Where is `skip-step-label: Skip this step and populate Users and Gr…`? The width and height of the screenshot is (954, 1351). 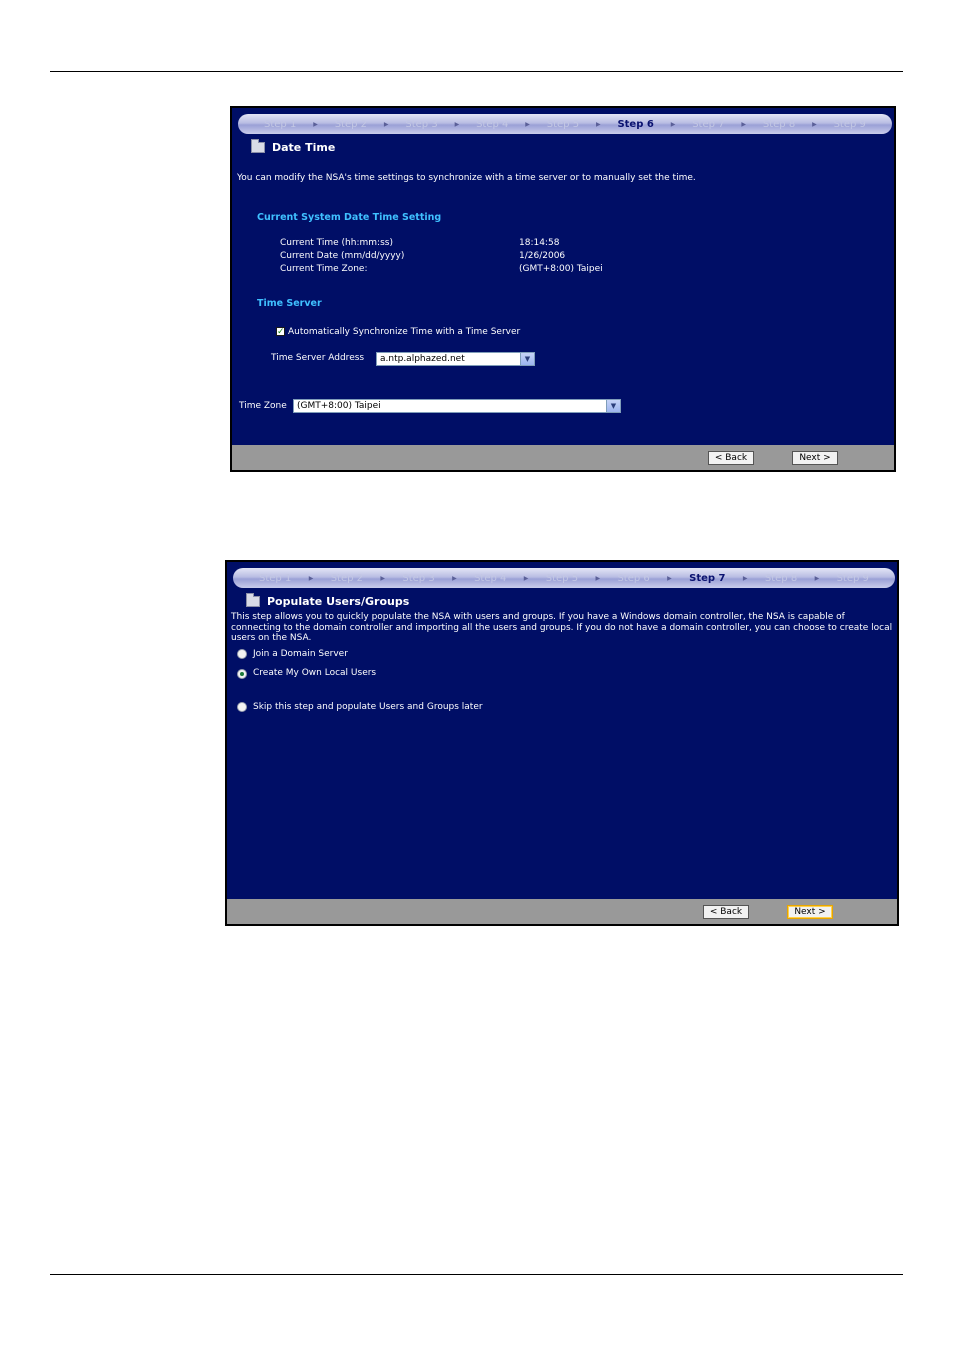 skip-step-label: Skip this step and populate Users and Gr… is located at coordinates (368, 707).